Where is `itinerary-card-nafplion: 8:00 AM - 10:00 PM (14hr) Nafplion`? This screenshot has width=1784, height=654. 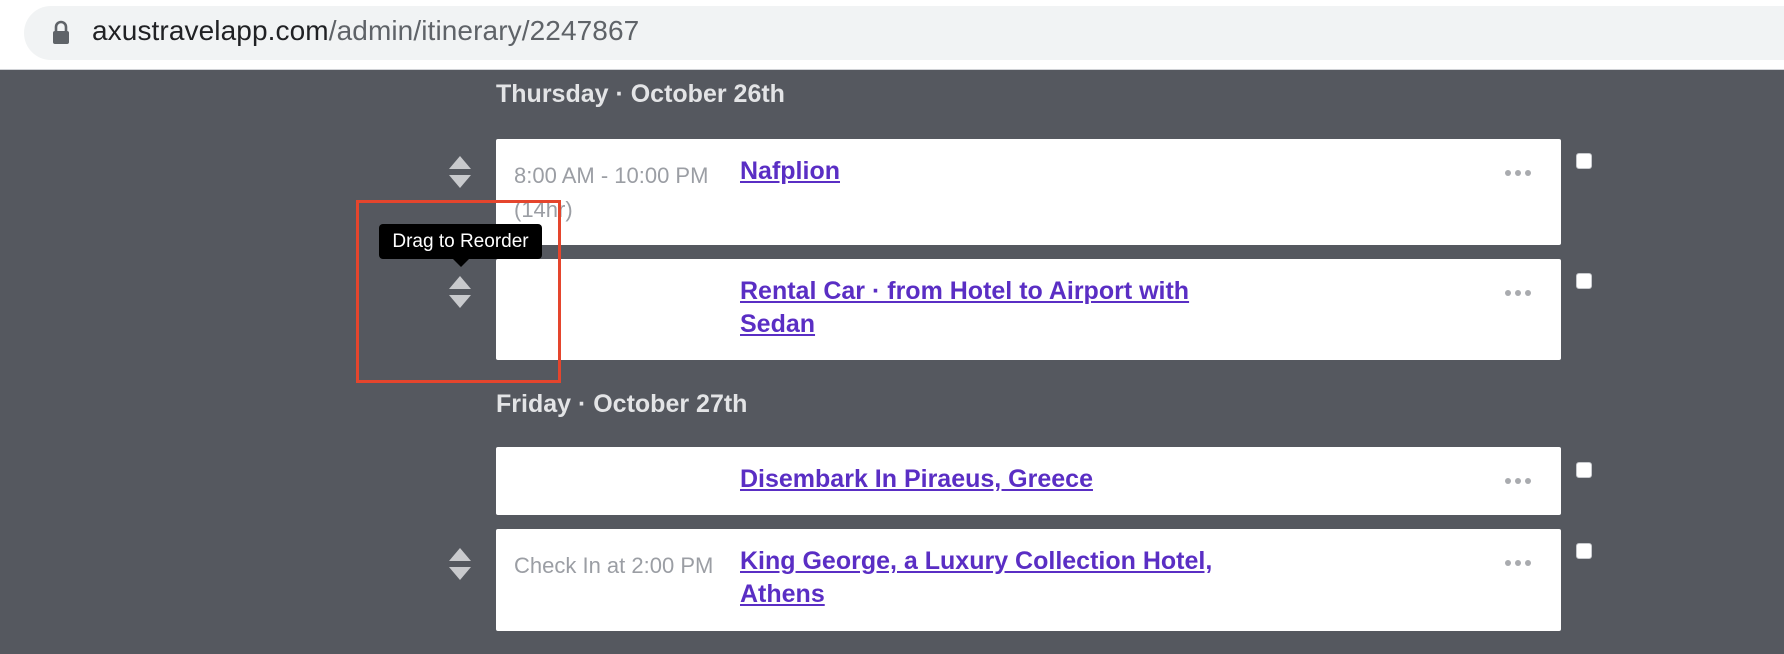 itinerary-card-nafplion: 8:00 AM - 10:00 PM (14hr) Nafplion is located at coordinates (1028, 192).